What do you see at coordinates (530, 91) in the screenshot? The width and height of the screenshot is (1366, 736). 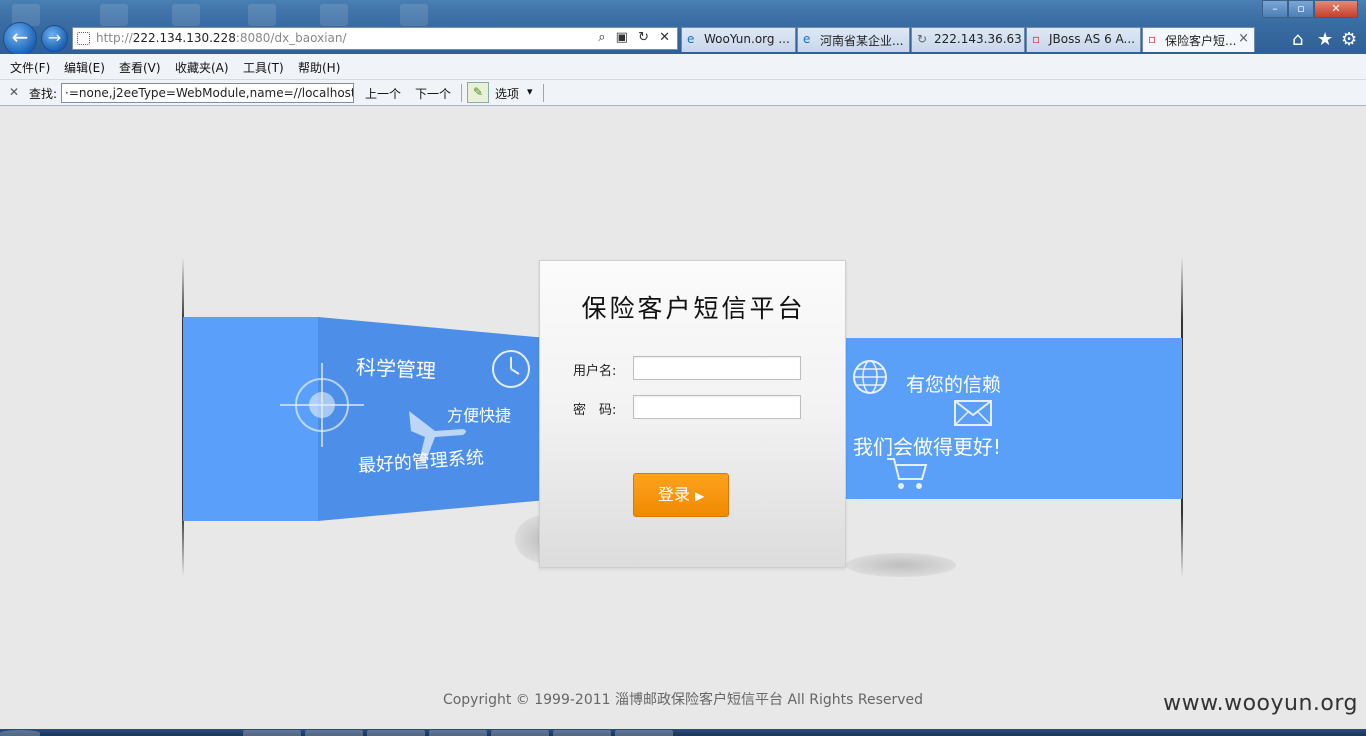 I see `chevron-down-icon: ▾` at bounding box center [530, 91].